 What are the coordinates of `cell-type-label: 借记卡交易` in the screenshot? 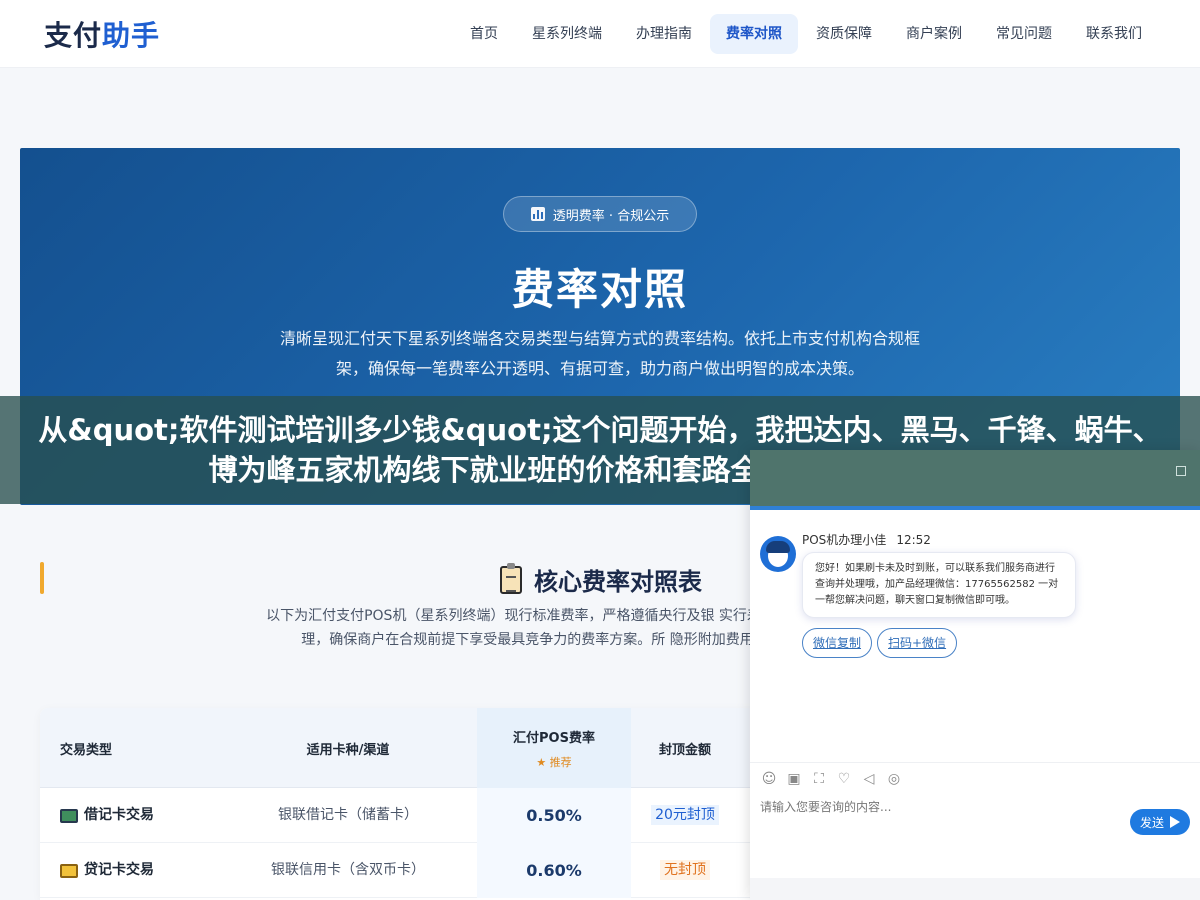 It's located at (119, 815).